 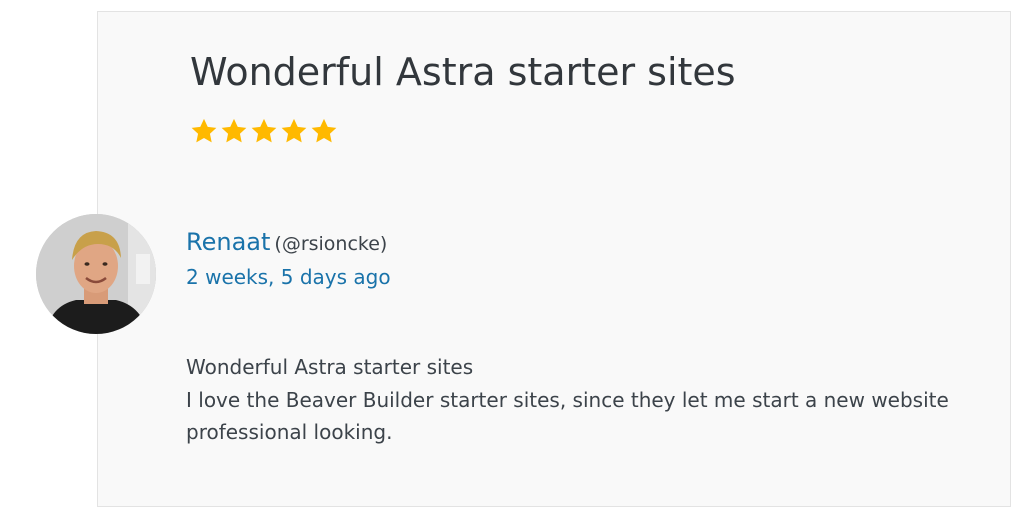 I want to click on avatar-photo, so click(x=96, y=274).